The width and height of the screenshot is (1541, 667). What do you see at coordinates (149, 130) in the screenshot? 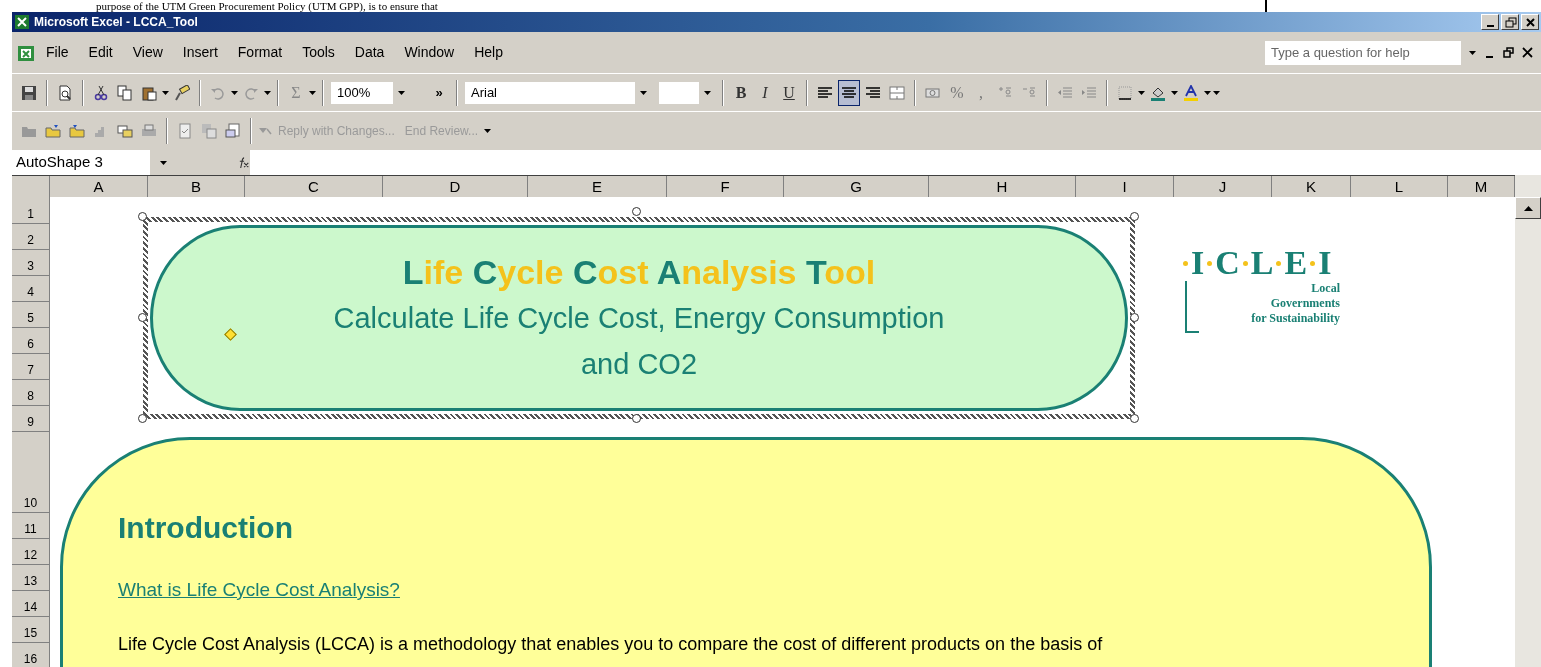
I see `printer-icon` at bounding box center [149, 130].